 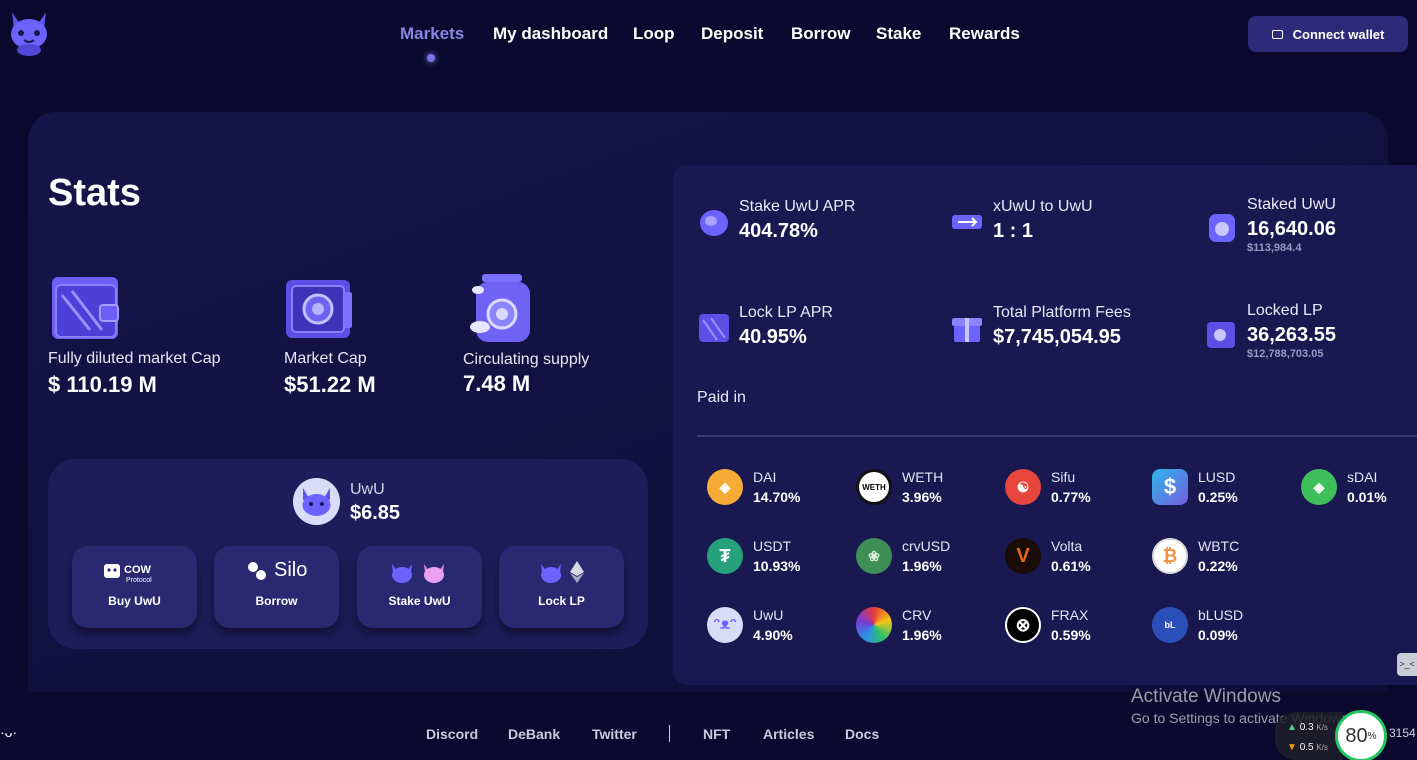 What do you see at coordinates (550, 34) in the screenshot?
I see `nav-my-dashboard: My dashboard` at bounding box center [550, 34].